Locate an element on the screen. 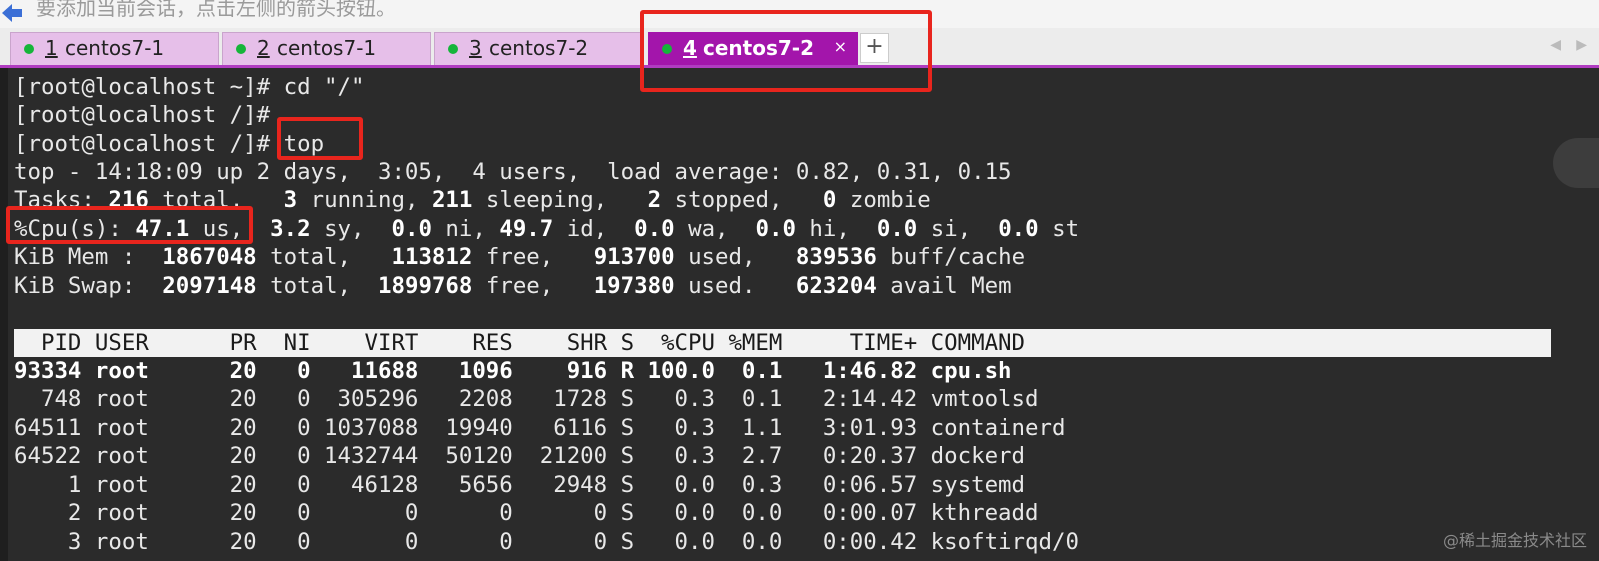 The width and height of the screenshot is (1599, 561). hint-bar: 要添加当前会话，点击左侧的箭头按钮。 is located at coordinates (799, 14).